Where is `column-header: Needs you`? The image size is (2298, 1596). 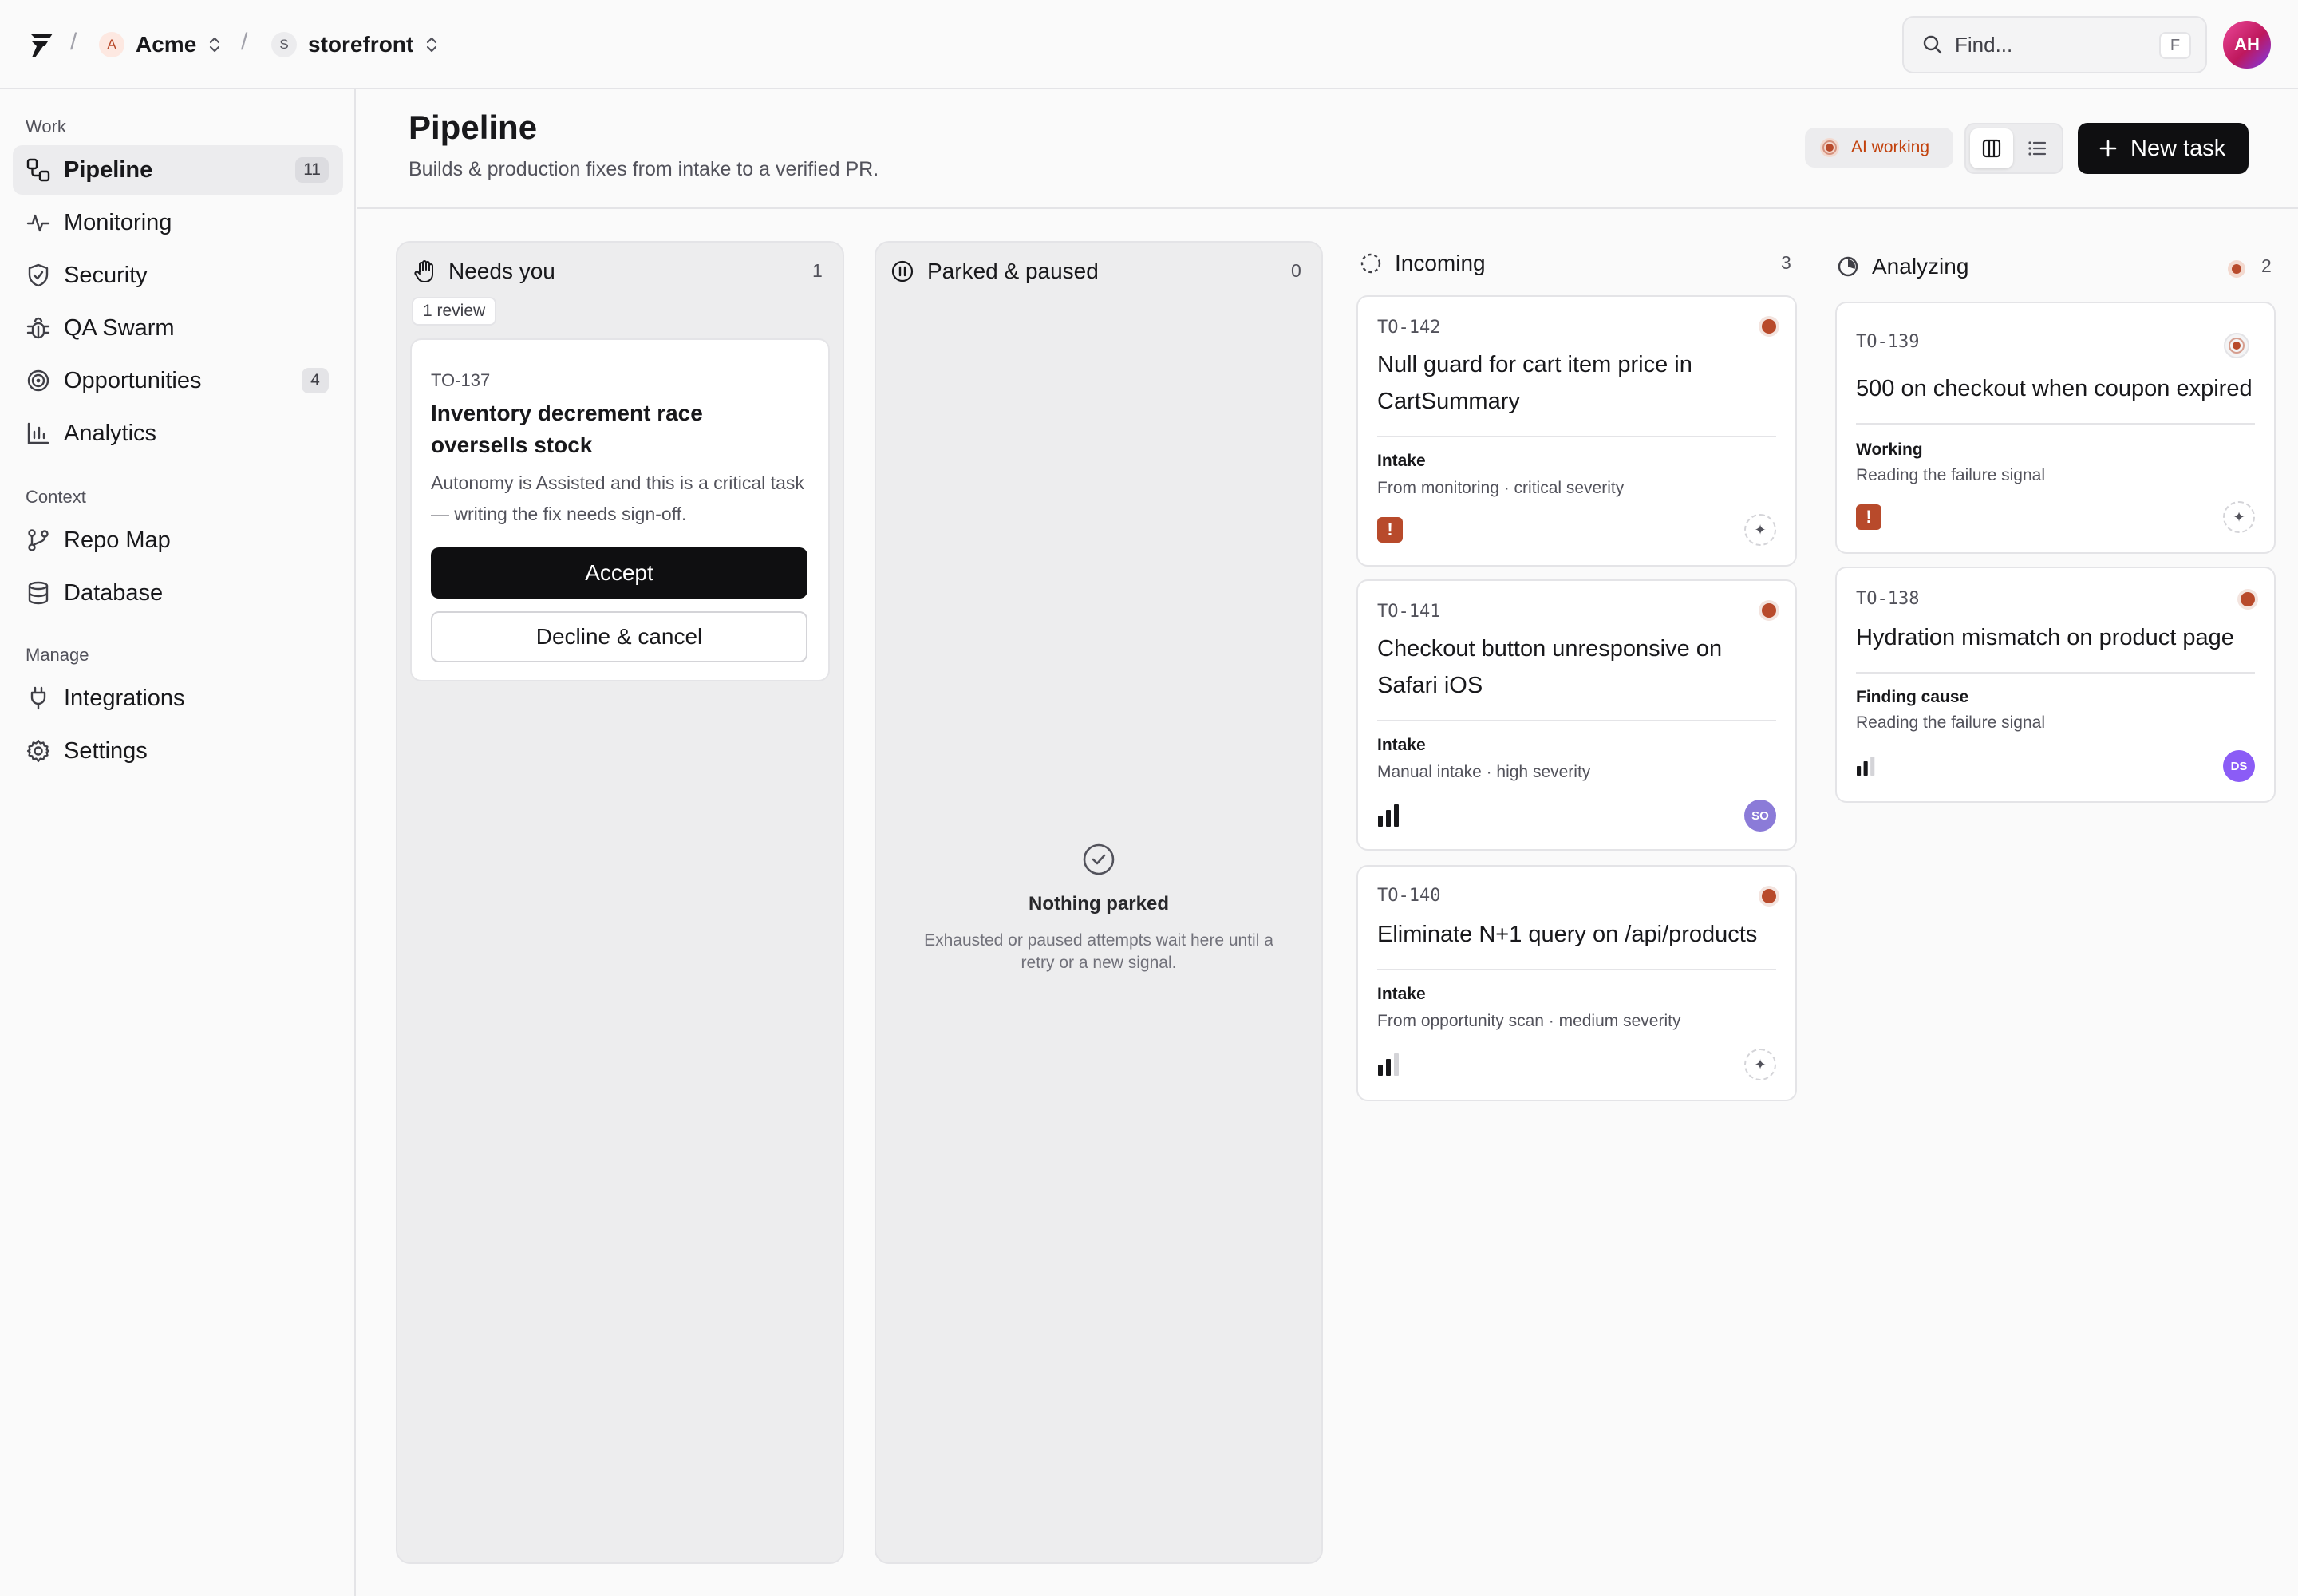
column-header: Needs you is located at coordinates (484, 271).